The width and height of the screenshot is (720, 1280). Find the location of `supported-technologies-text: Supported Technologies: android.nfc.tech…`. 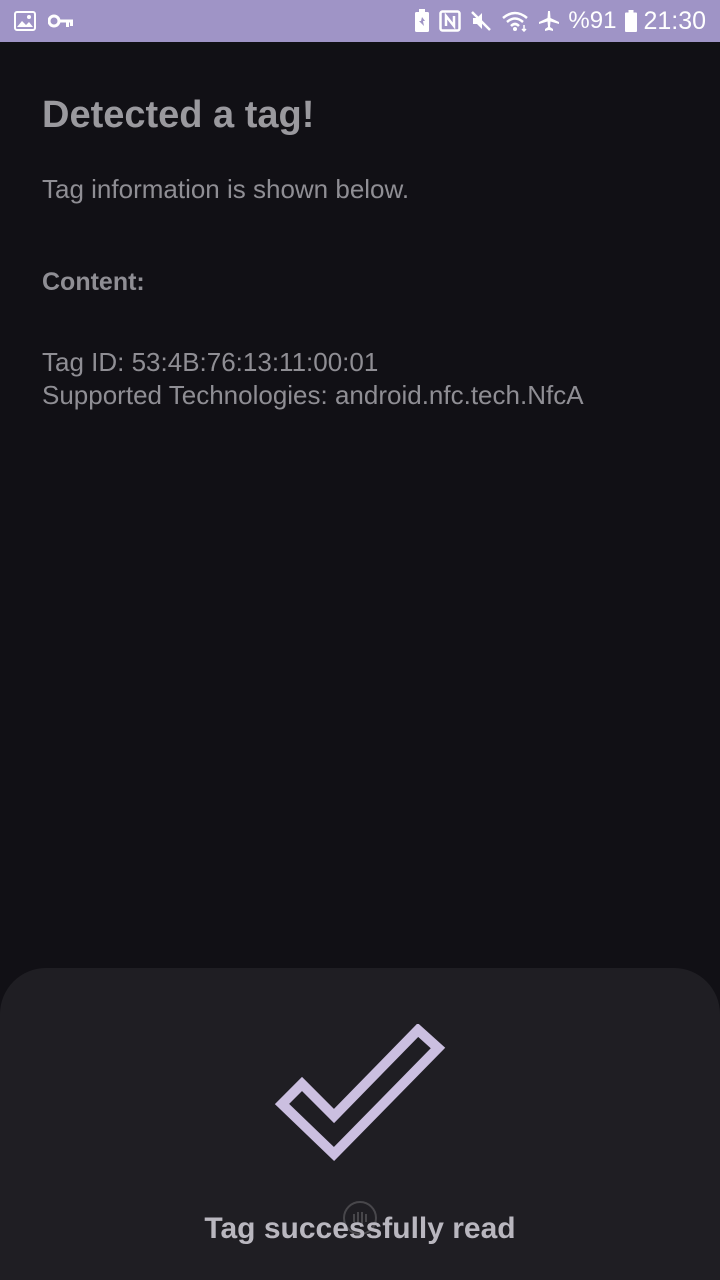

supported-technologies-text: Supported Technologies: android.nfc.tech… is located at coordinates (313, 395).